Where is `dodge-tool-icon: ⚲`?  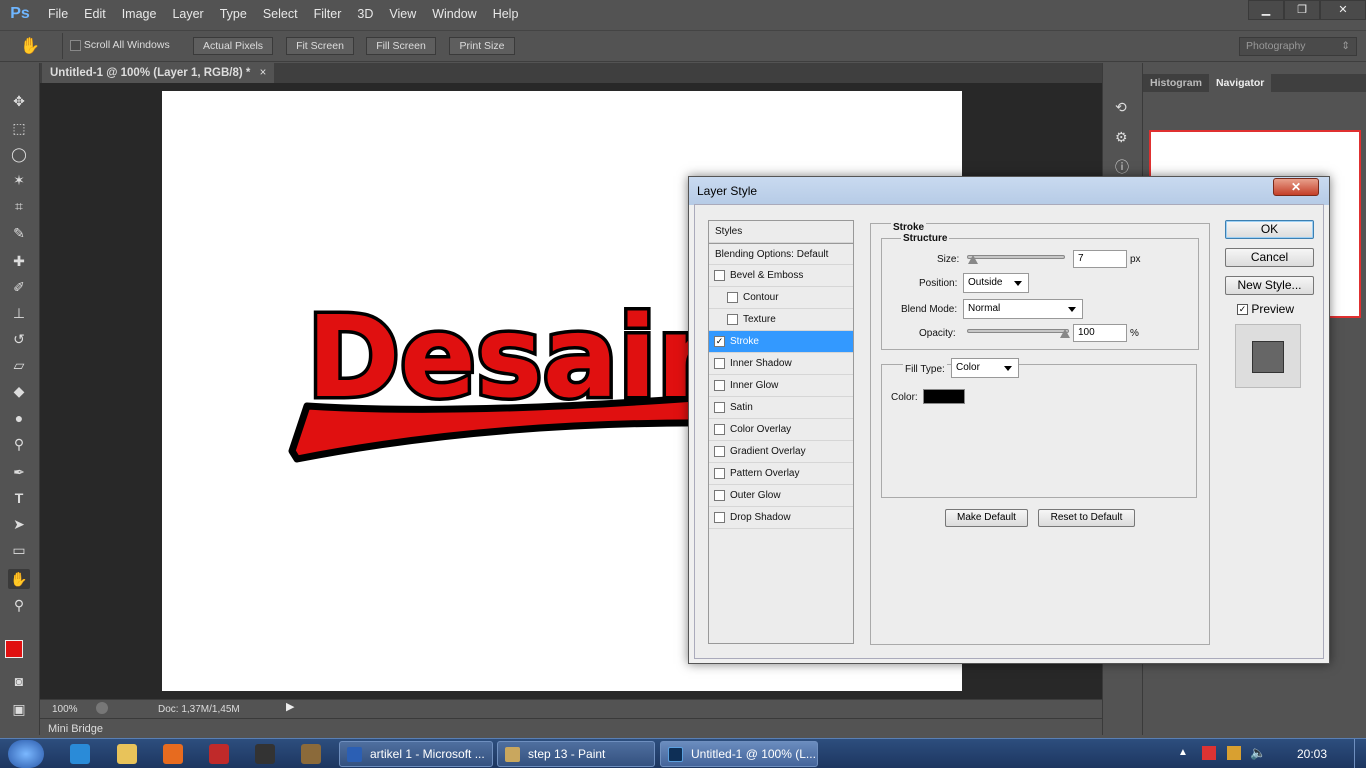
dodge-tool-icon: ⚲ is located at coordinates (19, 444).